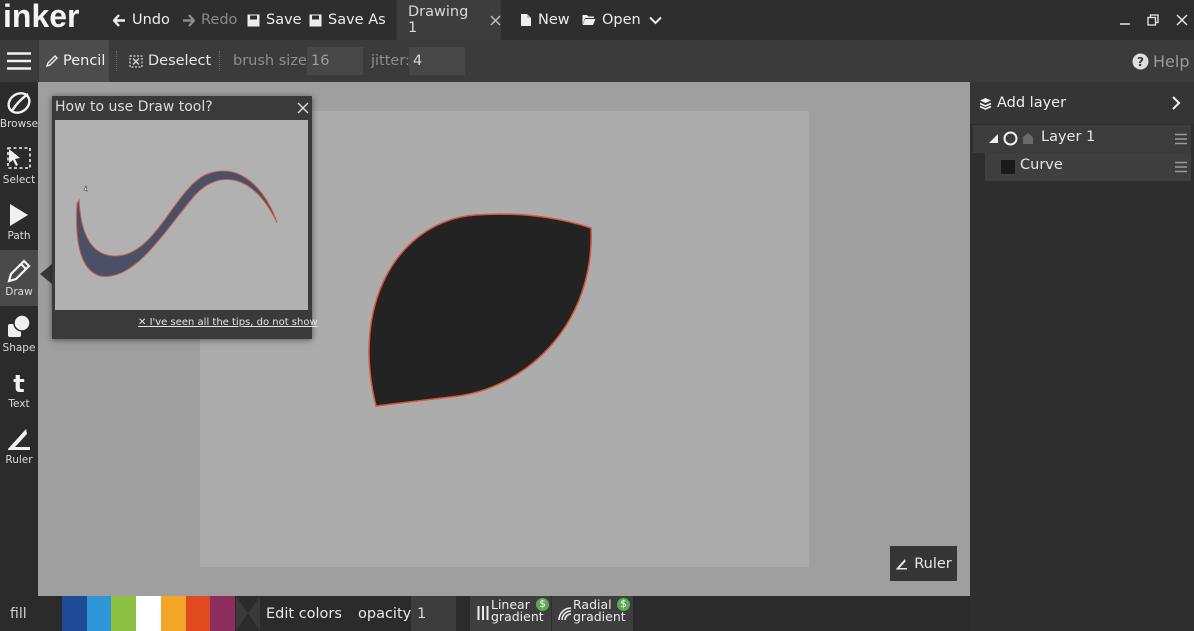  I want to click on close-tab-icon, so click(495, 20).